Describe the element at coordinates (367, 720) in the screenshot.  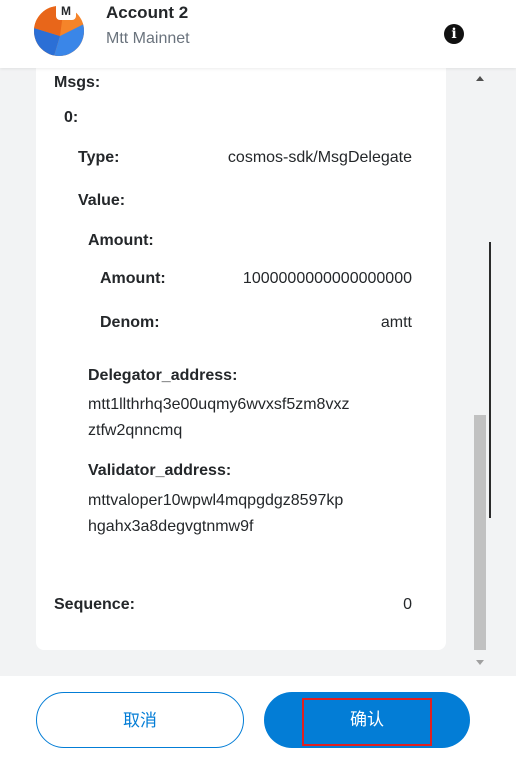
I see `confirm-button: 确认` at that location.